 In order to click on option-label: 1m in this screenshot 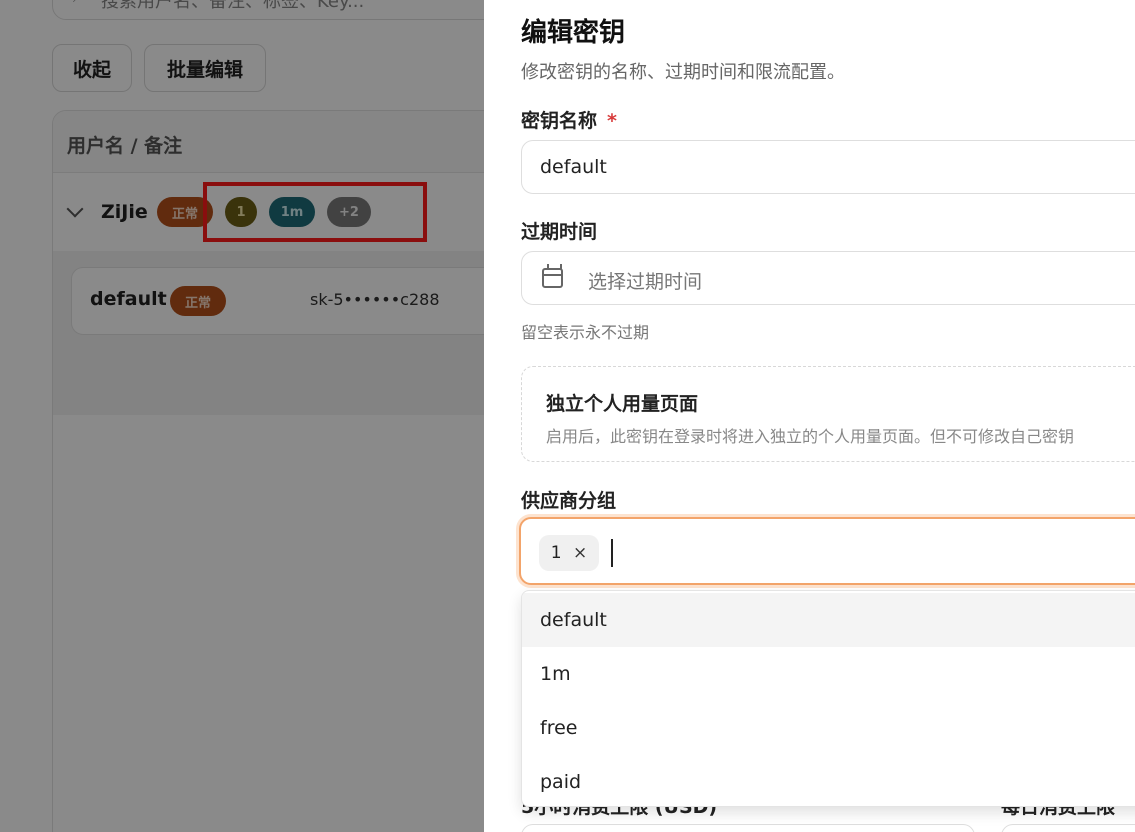, I will do `click(555, 674)`.